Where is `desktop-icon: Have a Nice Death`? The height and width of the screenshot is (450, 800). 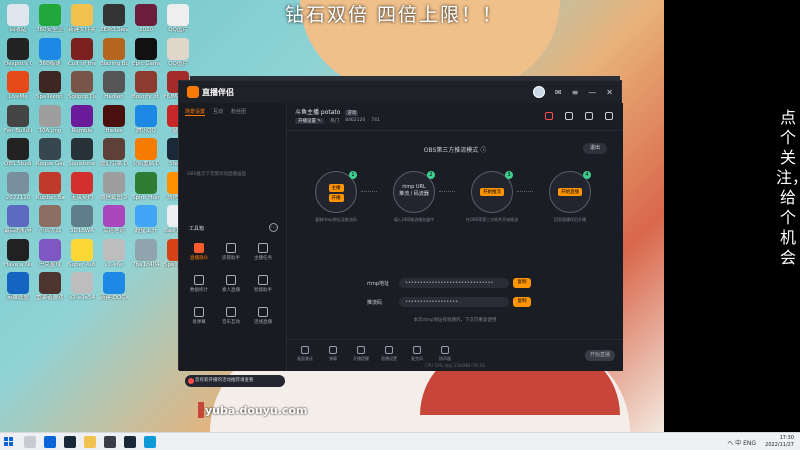
desktop-icon: Have a Nice Death is located at coordinates (18, 253).